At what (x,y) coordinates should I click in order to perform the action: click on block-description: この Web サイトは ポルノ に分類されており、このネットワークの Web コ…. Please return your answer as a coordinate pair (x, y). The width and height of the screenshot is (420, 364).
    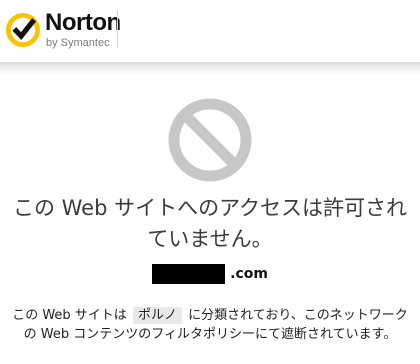
    Looking at the image, I should click on (210, 325).